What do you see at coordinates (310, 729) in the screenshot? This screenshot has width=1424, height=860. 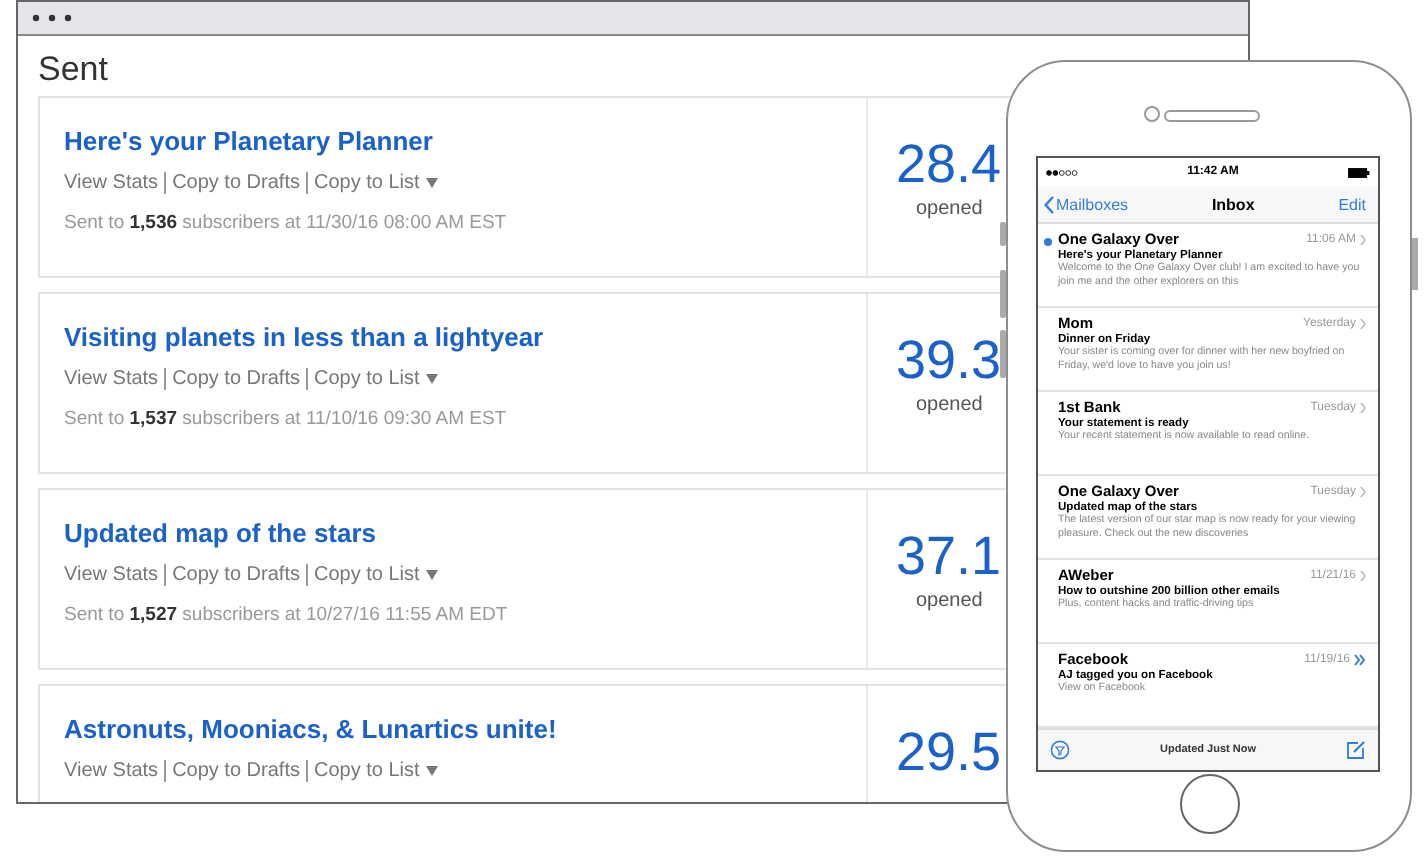 I see `campaign-title: Astronuts, Mooniacs, & Lunartics unite!` at bounding box center [310, 729].